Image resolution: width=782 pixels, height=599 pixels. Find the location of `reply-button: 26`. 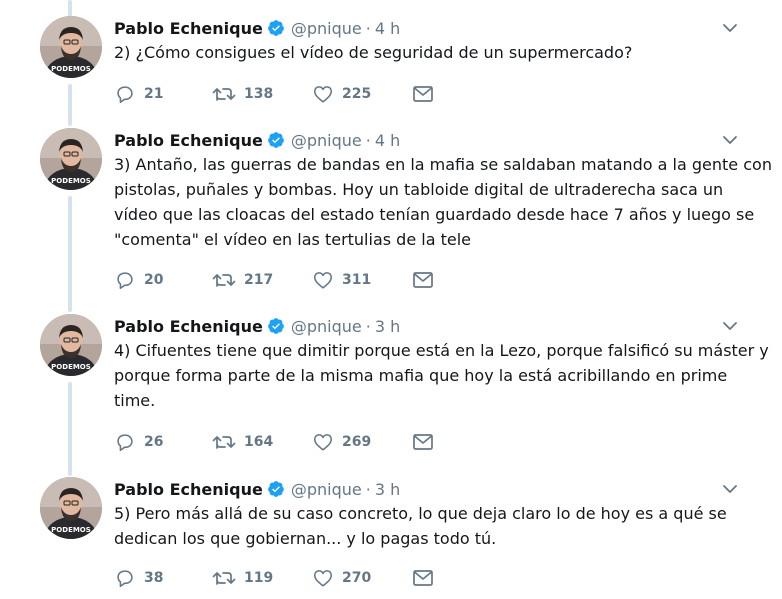

reply-button: 26 is located at coordinates (163, 442).